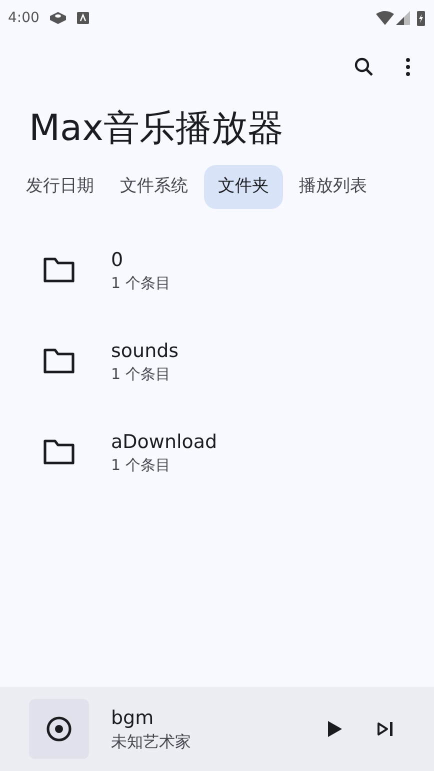  I want to click on folder-item: 0 1 个条目, so click(217, 269).